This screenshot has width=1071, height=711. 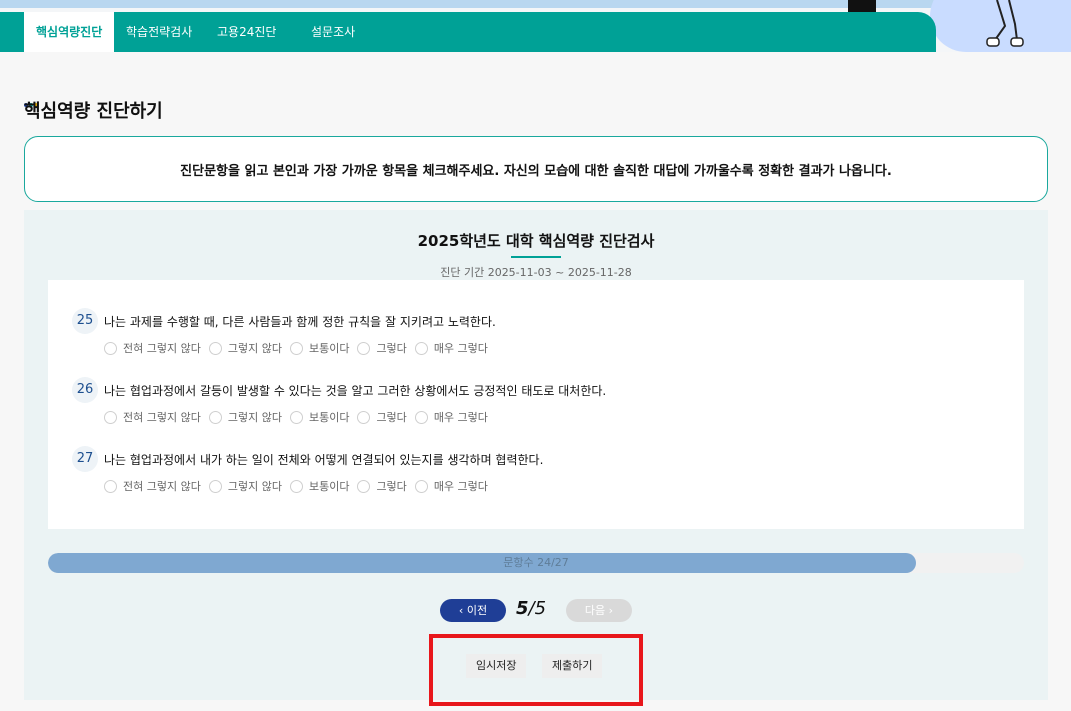 What do you see at coordinates (85, 459) in the screenshot?
I see `question-number: 27` at bounding box center [85, 459].